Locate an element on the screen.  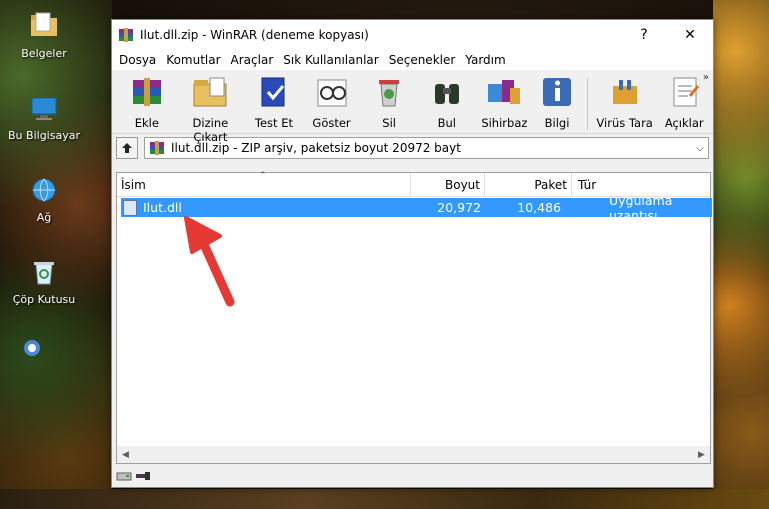
toolbar-label: Bul is located at coordinates (446, 123).